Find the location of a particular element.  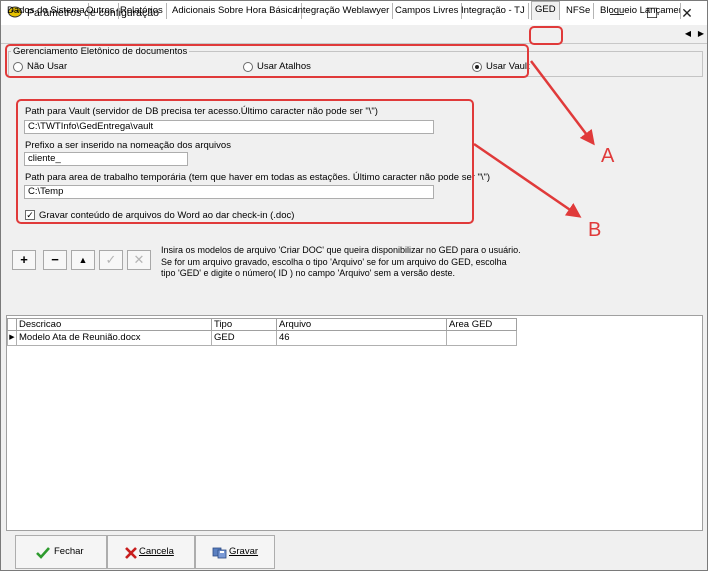

callout-a: A is located at coordinates (608, 156).